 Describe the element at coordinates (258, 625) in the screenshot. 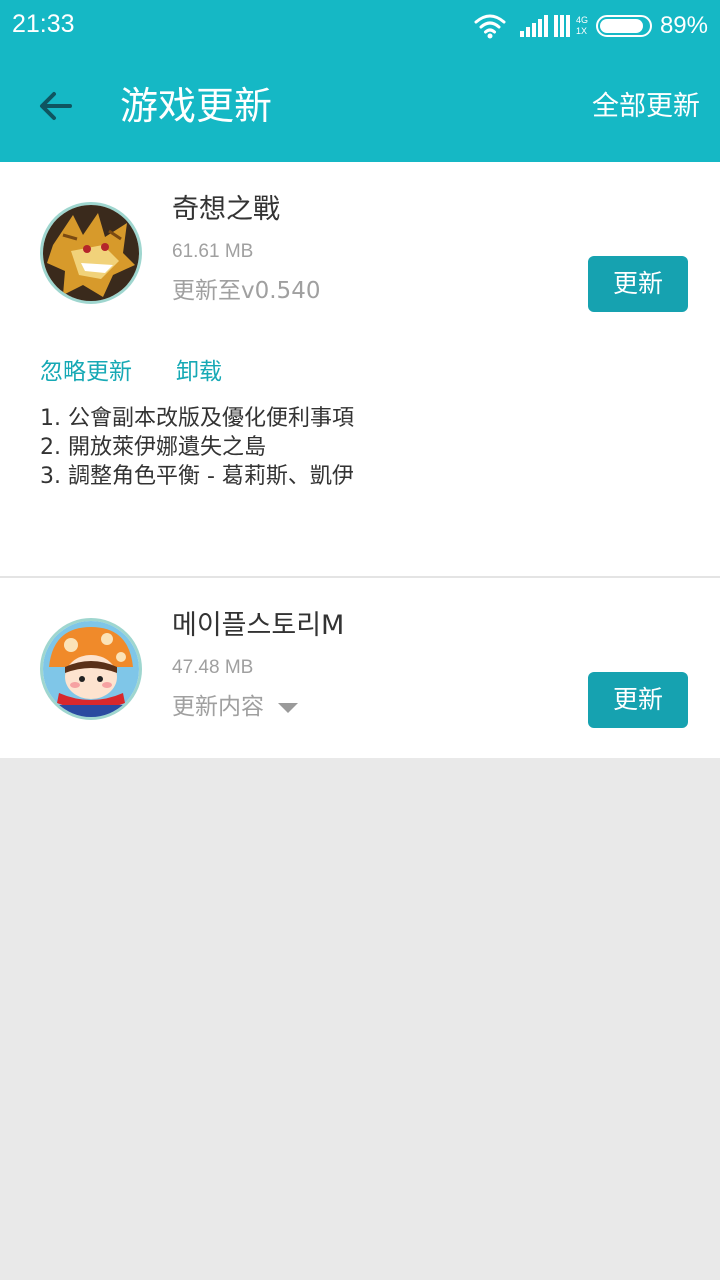

I see `app-name: 메이플스토리M` at that location.